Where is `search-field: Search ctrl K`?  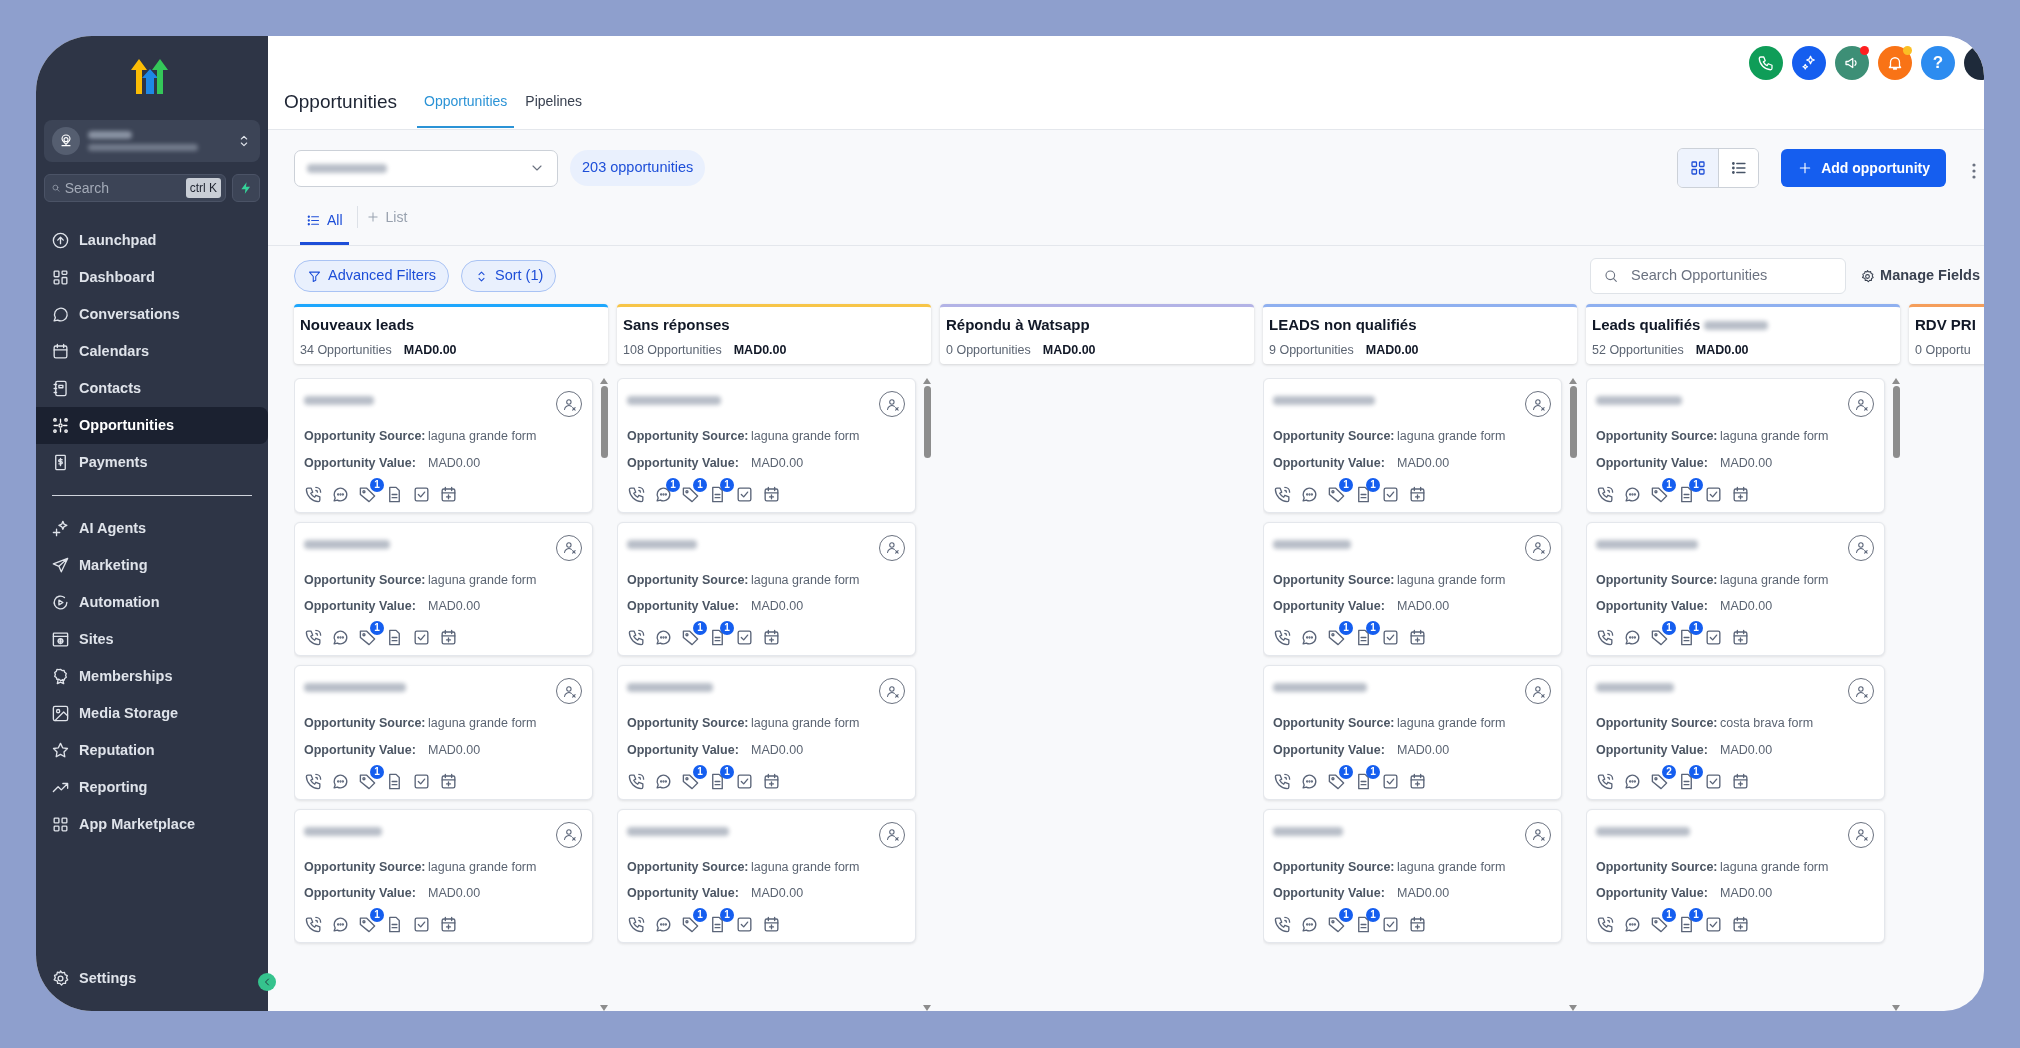 search-field: Search ctrl K is located at coordinates (135, 188).